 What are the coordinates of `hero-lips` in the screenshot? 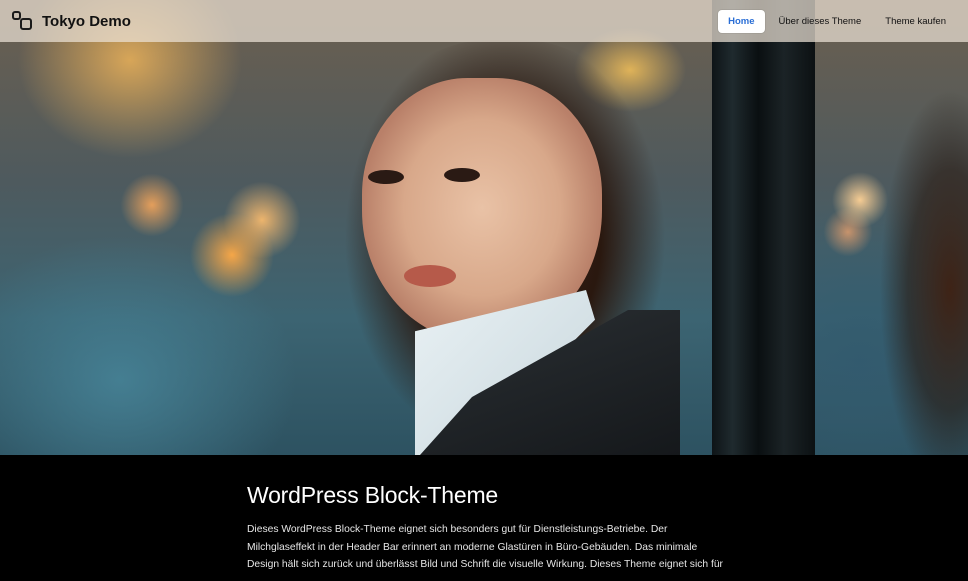 It's located at (430, 276).